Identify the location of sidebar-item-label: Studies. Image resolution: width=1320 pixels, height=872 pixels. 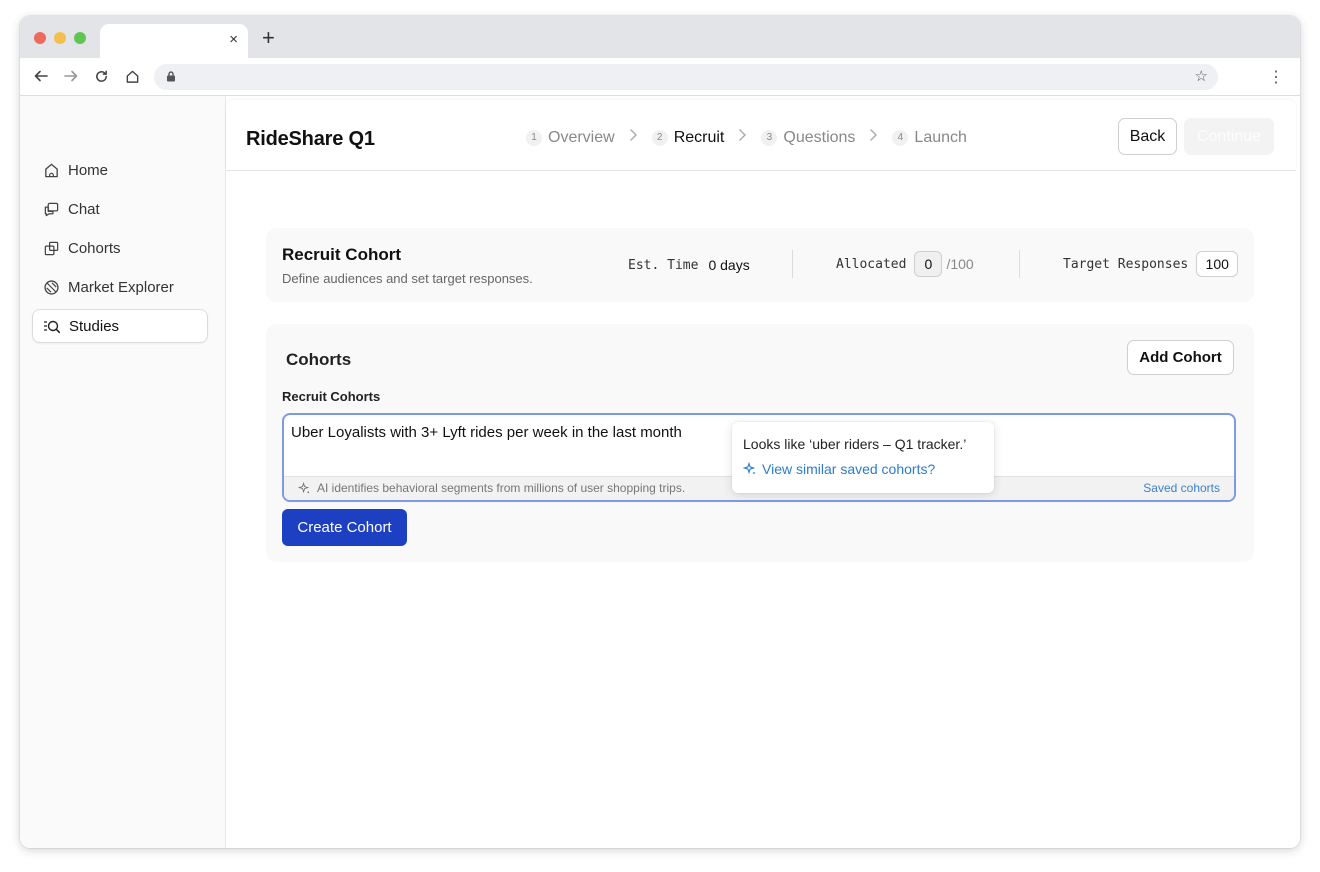
(94, 326).